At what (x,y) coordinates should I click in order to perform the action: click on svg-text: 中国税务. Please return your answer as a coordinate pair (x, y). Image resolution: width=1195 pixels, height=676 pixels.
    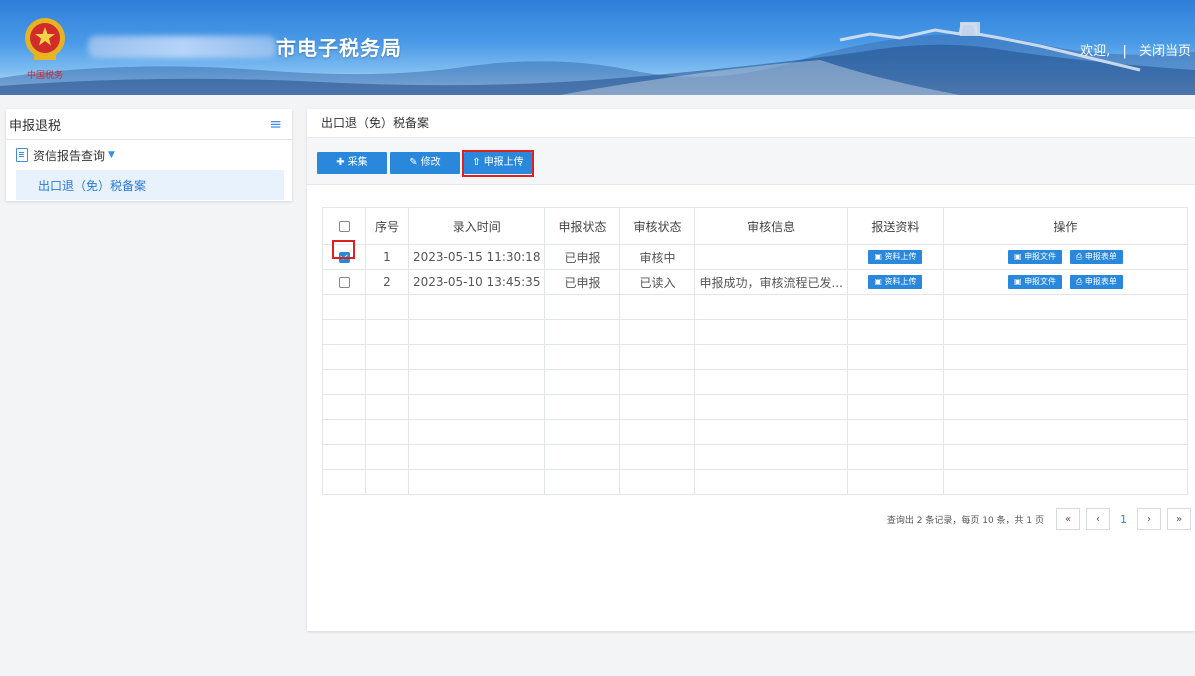
    Looking at the image, I should click on (45, 75).